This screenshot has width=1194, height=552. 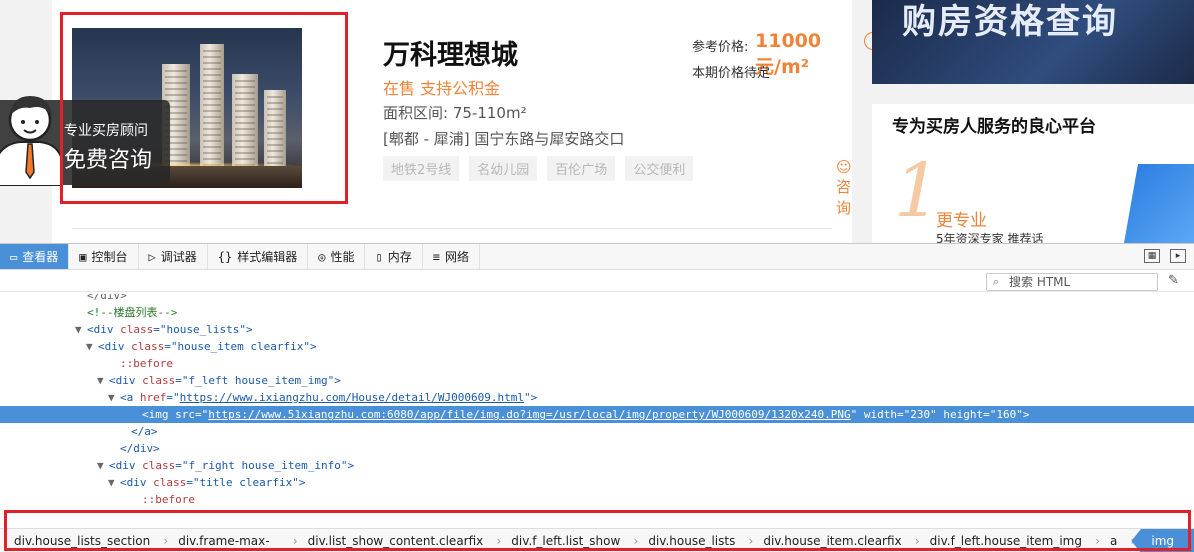 I want to click on markup-node: ▼ <div class="title clearfix">, so click(x=597, y=482).